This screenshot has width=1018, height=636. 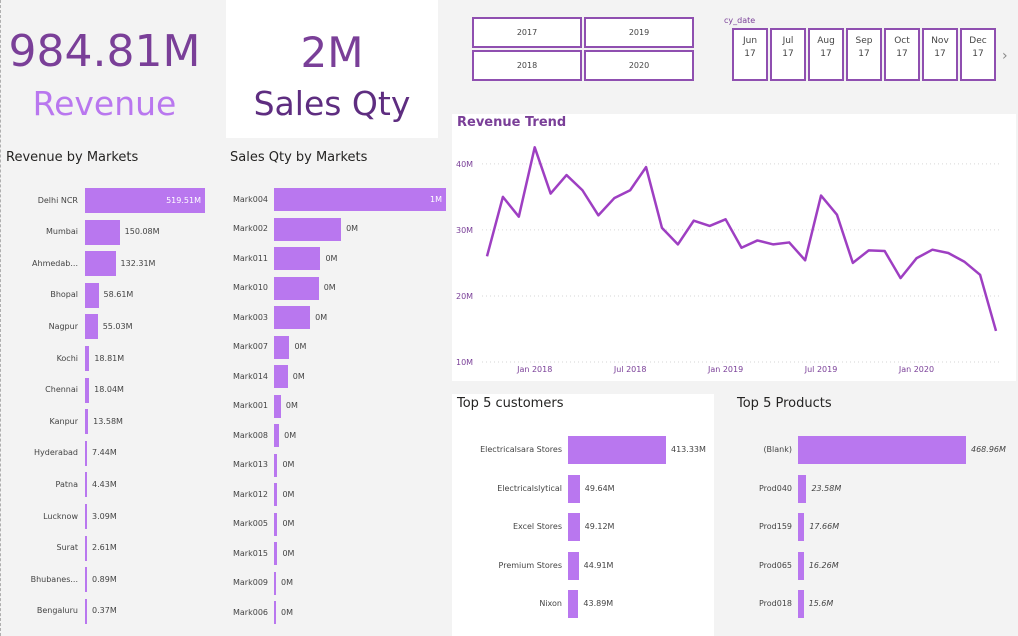 I want to click on month-button-oct: Oct 17, so click(x=902, y=54).